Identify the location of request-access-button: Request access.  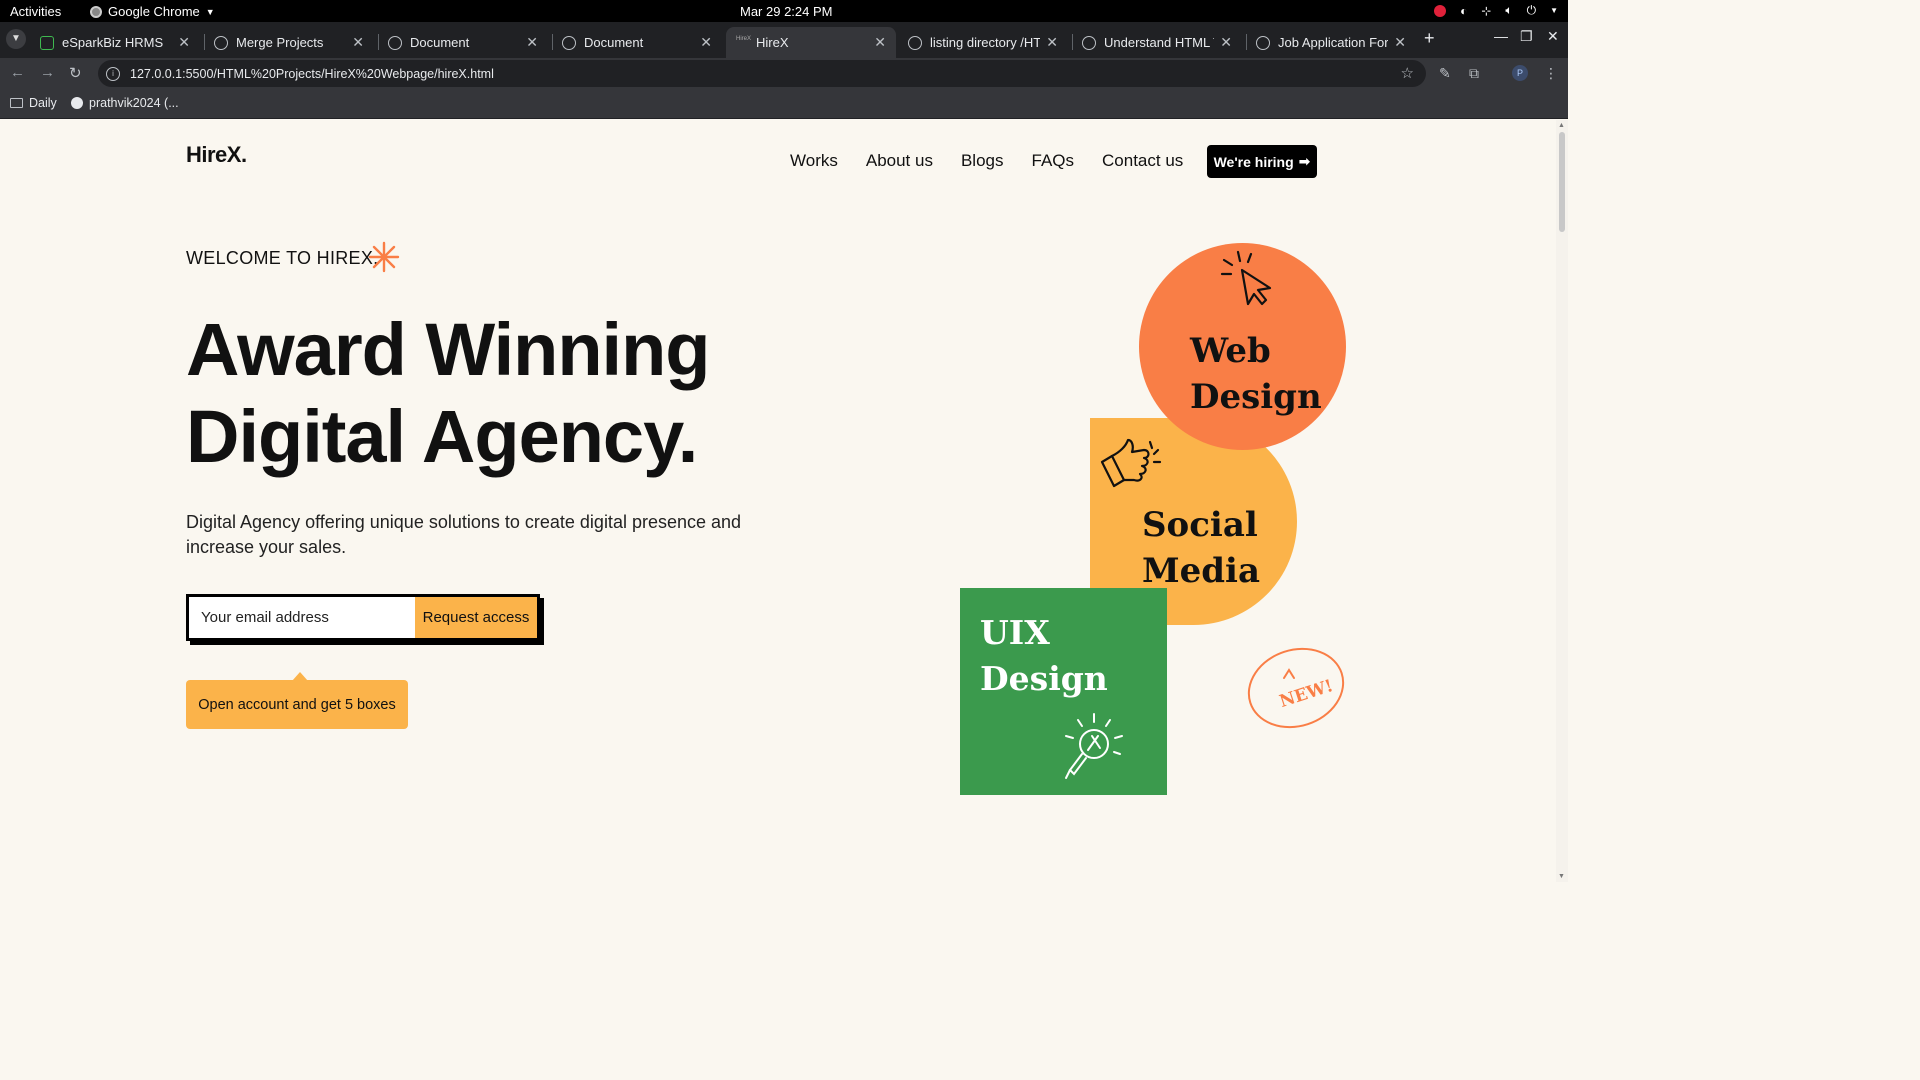
(476, 617).